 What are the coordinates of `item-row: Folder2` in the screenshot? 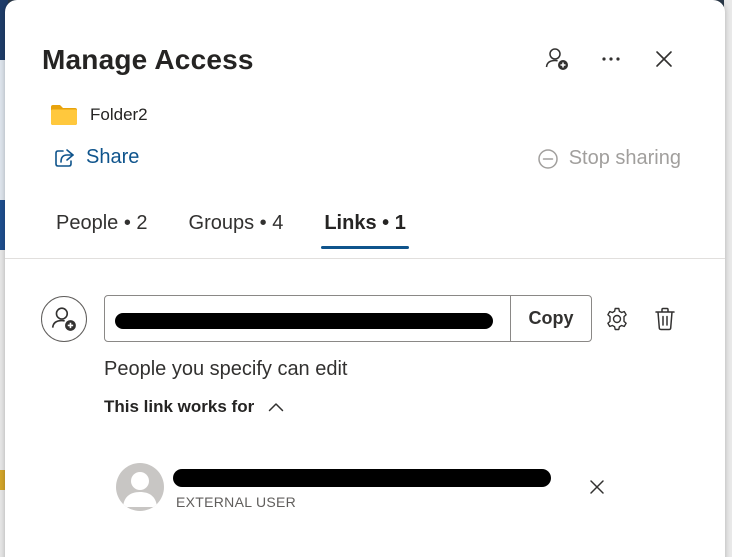 It's located at (99, 115).